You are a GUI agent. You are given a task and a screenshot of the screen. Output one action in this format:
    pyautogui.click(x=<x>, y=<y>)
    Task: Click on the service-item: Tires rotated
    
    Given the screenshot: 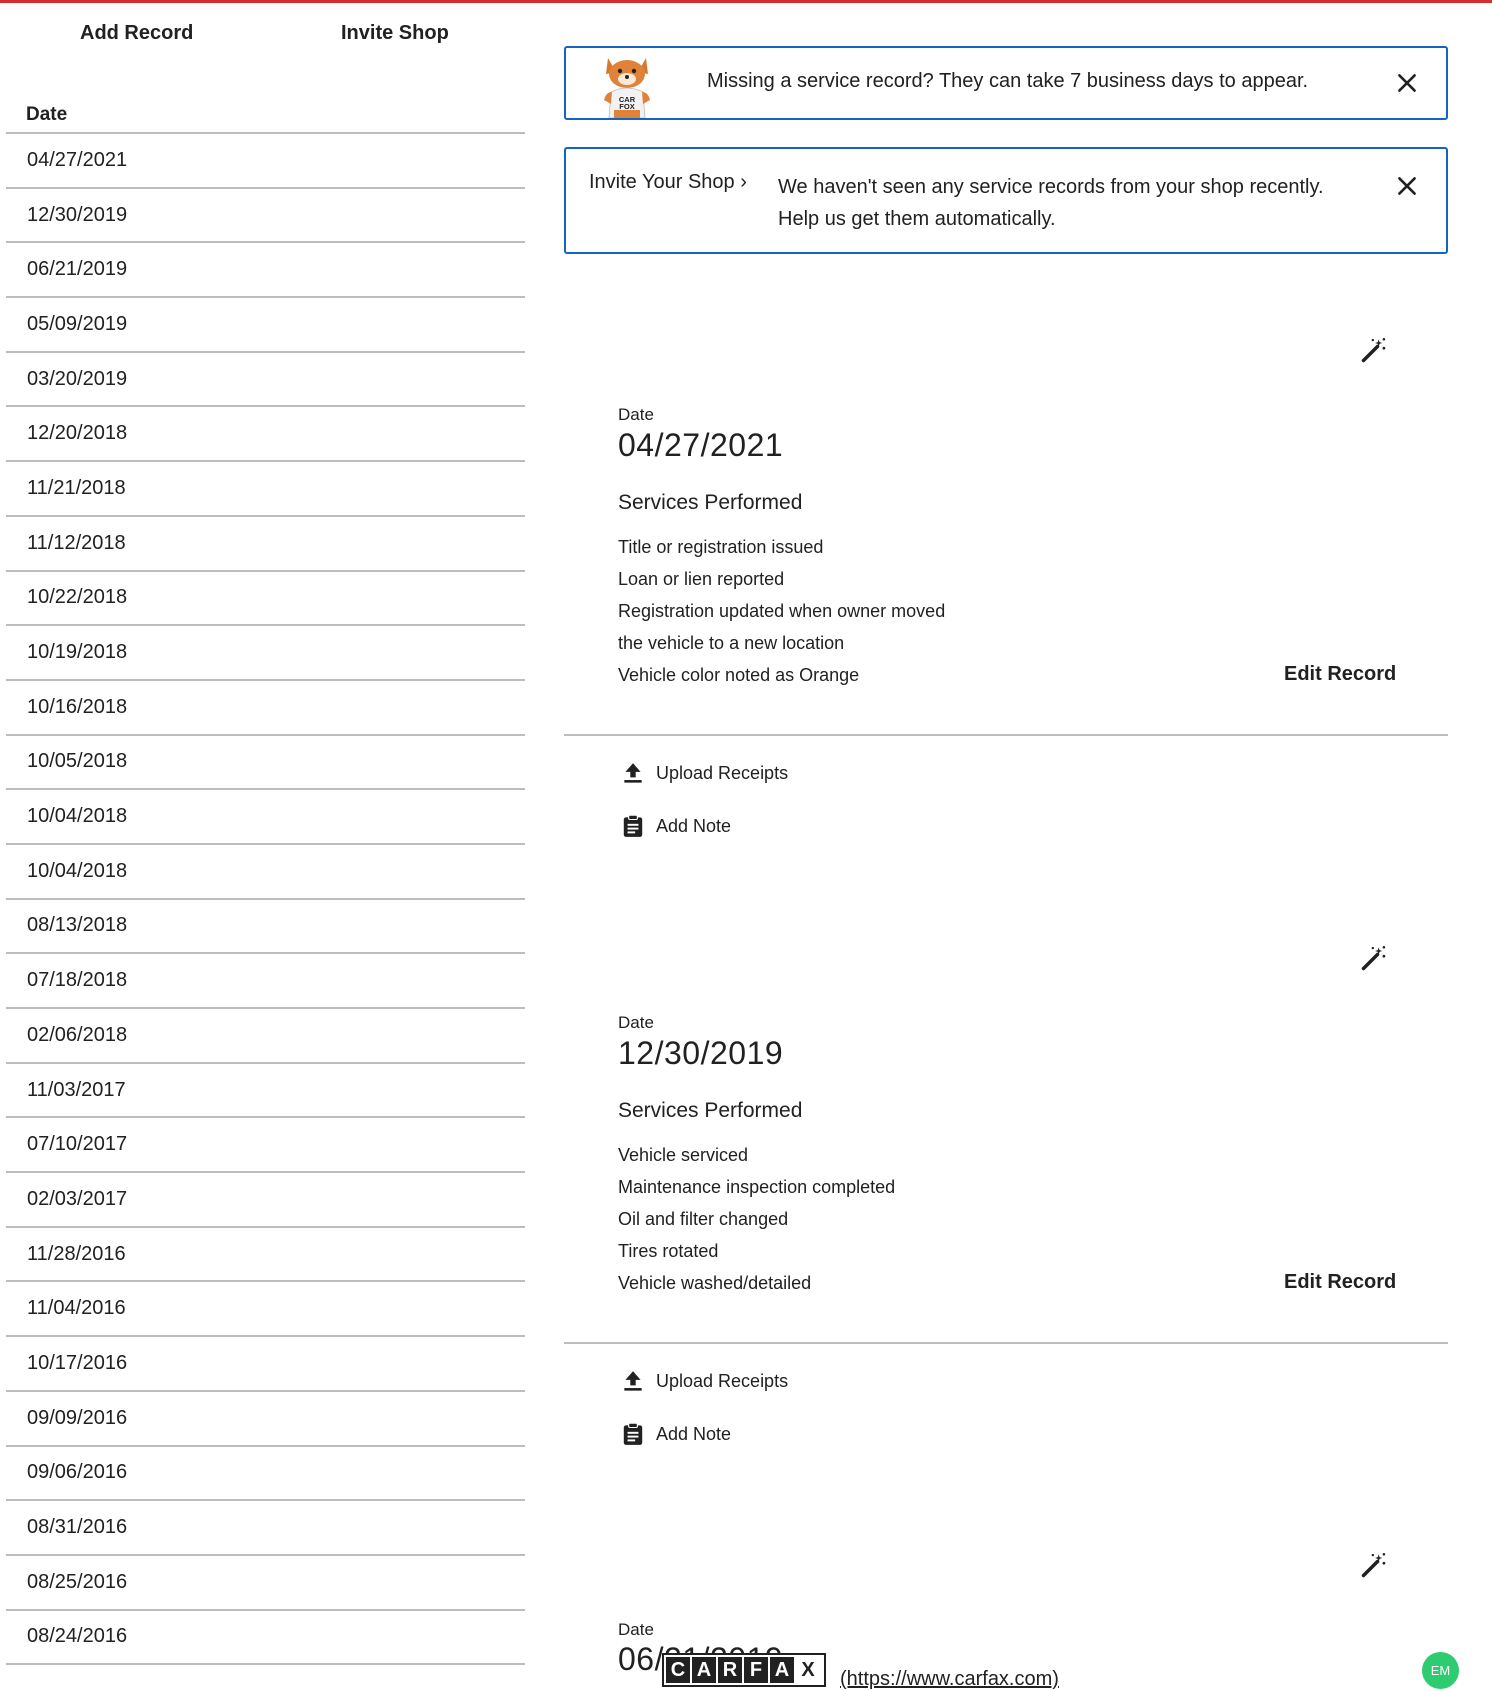 What is the action you would take?
    pyautogui.click(x=668, y=1251)
    